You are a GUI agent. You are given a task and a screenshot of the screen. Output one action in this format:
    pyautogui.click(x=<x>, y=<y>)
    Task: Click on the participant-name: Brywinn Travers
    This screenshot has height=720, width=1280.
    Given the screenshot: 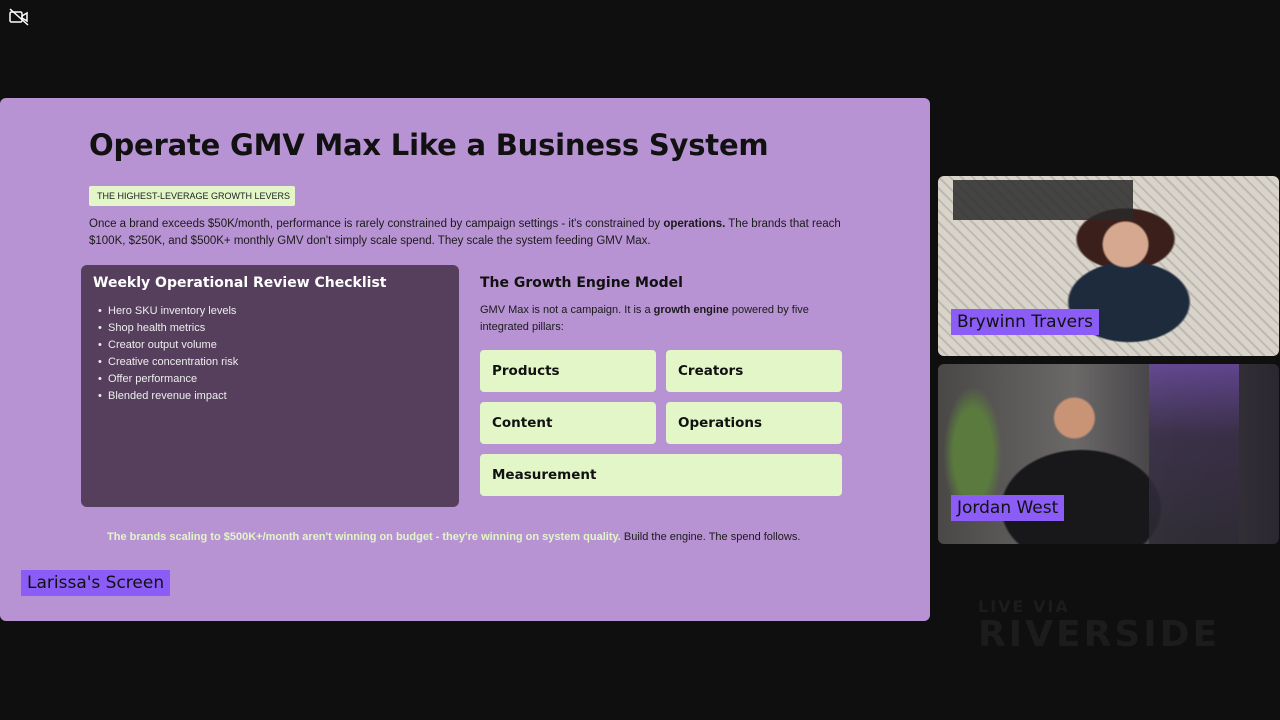 What is the action you would take?
    pyautogui.click(x=1025, y=322)
    